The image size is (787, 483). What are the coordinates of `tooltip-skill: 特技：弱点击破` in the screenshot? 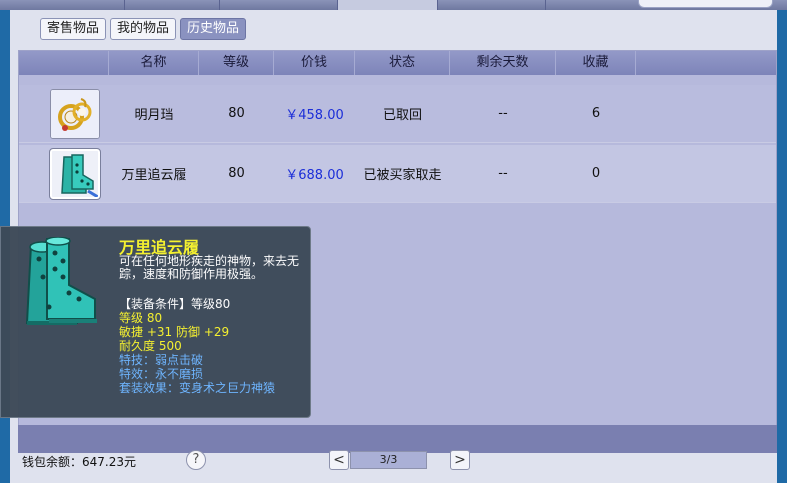 It's located at (161, 360).